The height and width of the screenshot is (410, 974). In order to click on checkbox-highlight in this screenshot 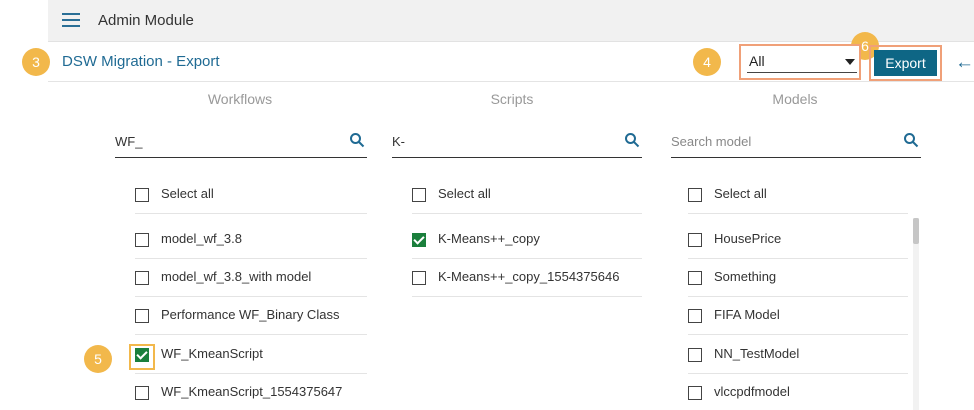, I will do `click(142, 357)`.